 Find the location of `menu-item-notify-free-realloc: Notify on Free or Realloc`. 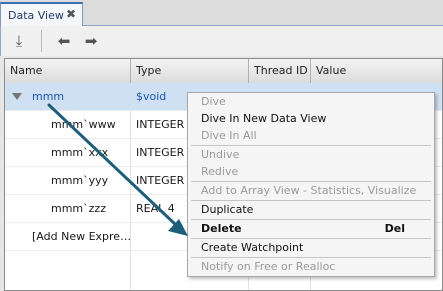

menu-item-notify-free-realloc: Notify on Free or Realloc is located at coordinates (311, 266).